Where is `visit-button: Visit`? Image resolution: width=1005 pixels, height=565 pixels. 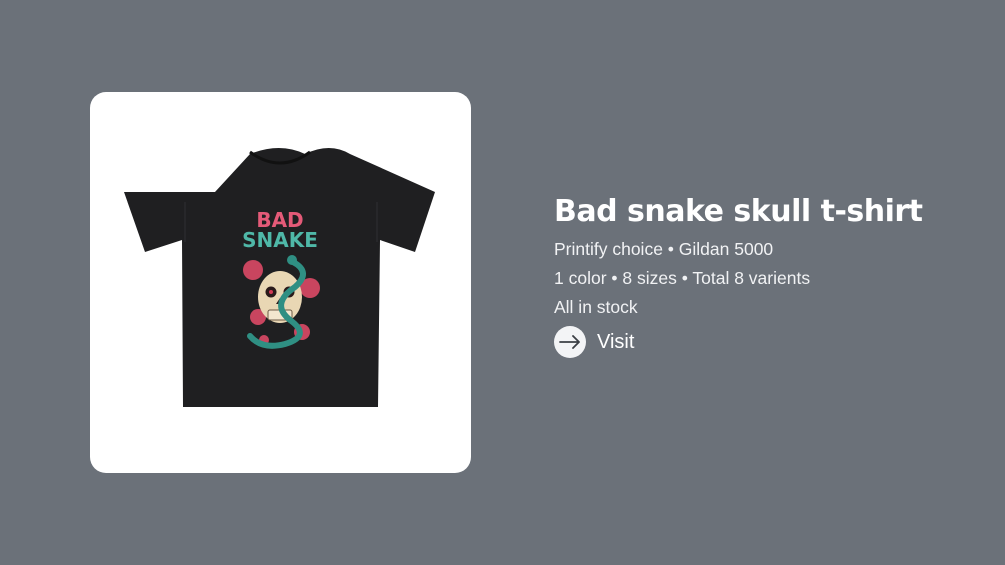
visit-button: Visit is located at coordinates (738, 342).